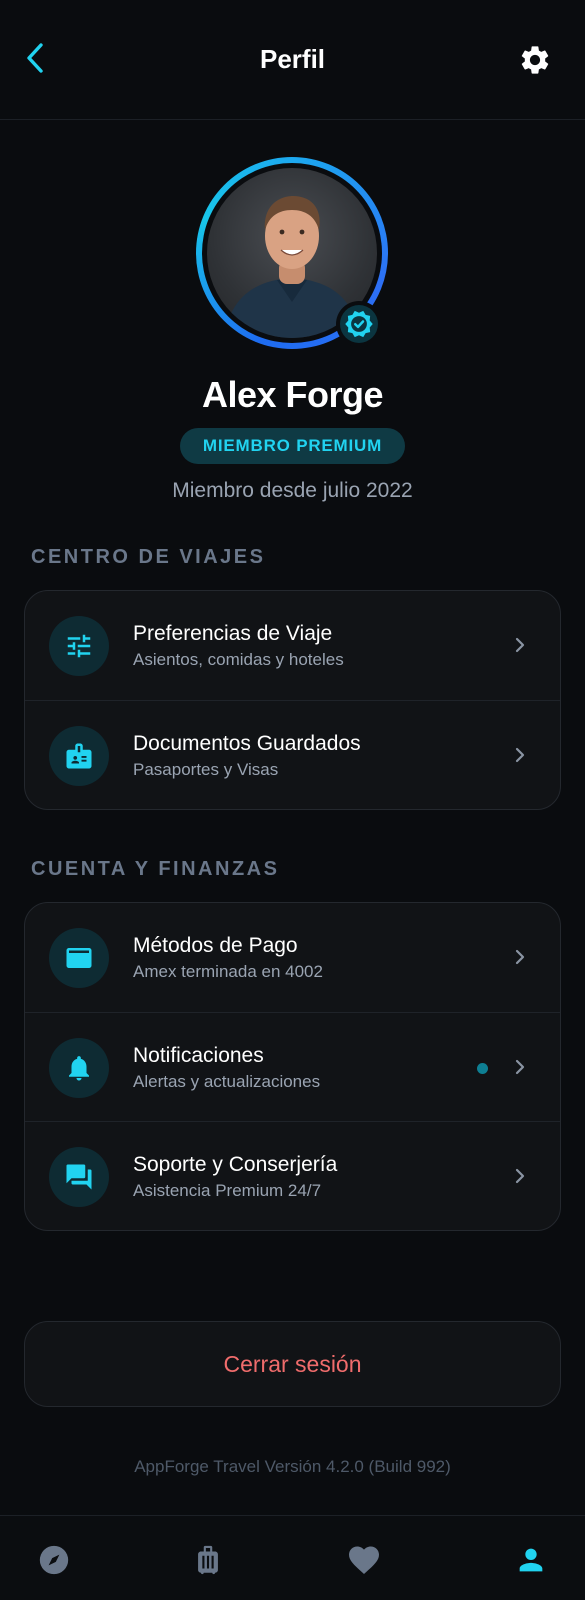 The width and height of the screenshot is (585, 1600). I want to click on row-title: Preferencias de Viaje, so click(233, 633).